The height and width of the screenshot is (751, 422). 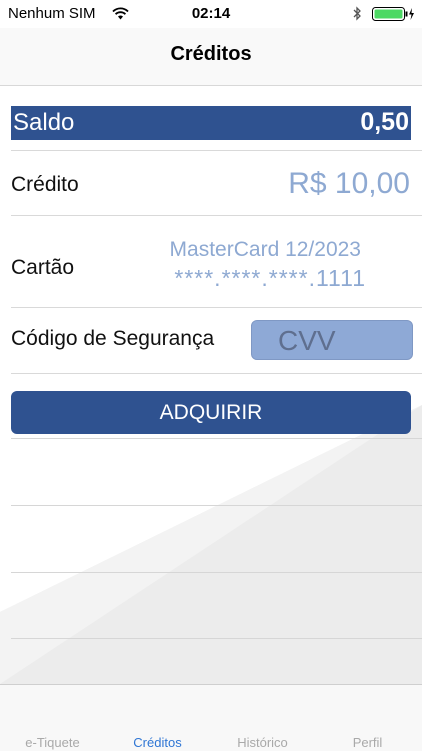 I want to click on cvv-input: CVV, so click(x=332, y=340).